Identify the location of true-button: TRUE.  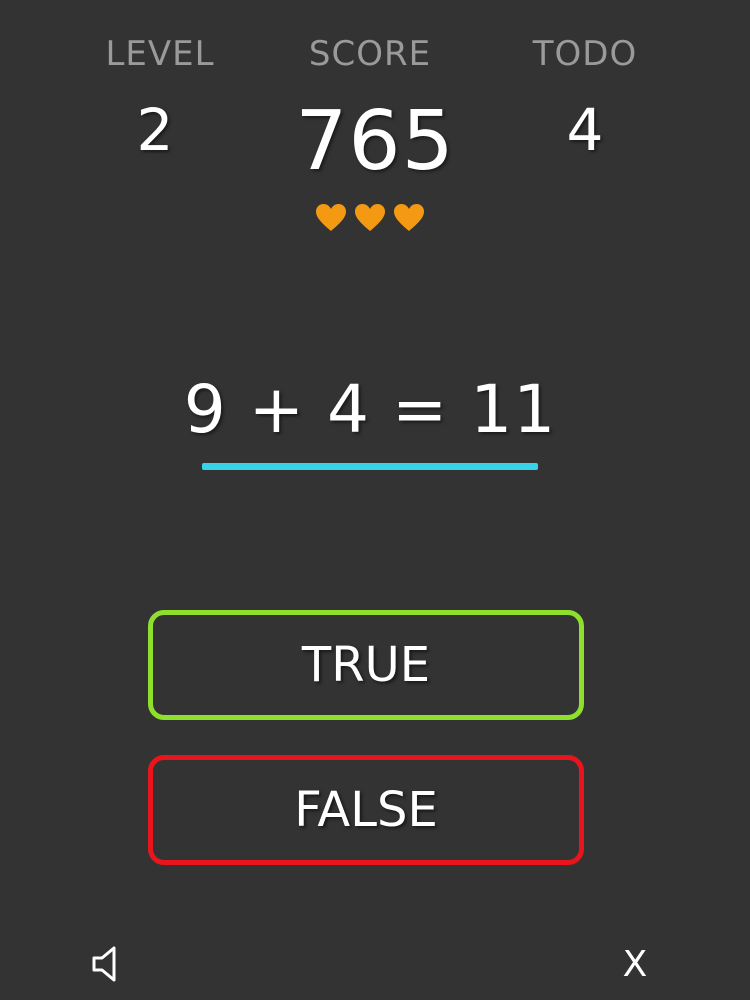
(366, 665).